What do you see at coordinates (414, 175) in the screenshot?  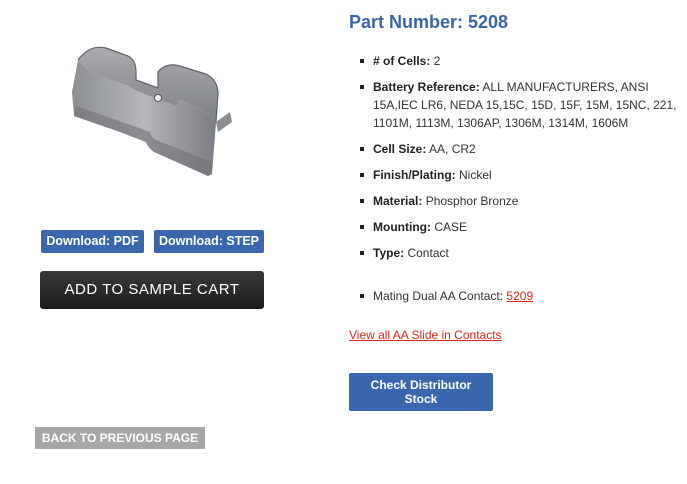 I see `spec-label: Finish/Plating:` at bounding box center [414, 175].